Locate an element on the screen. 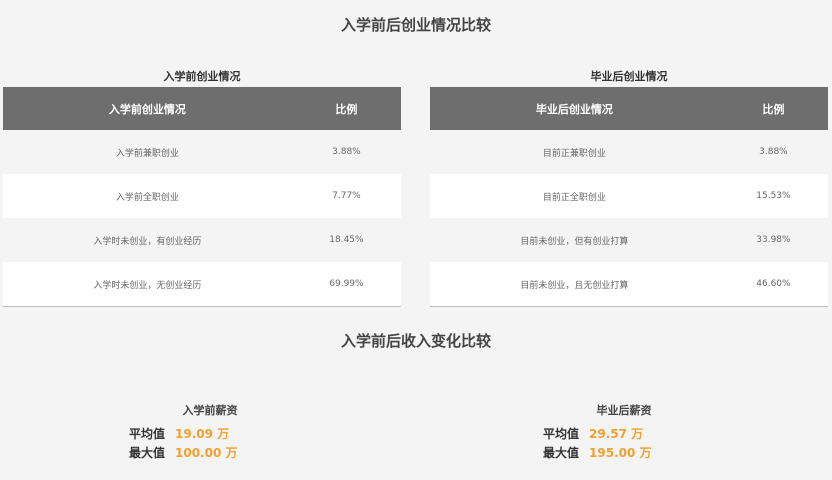  row-value: 33.98% is located at coordinates (773, 240).